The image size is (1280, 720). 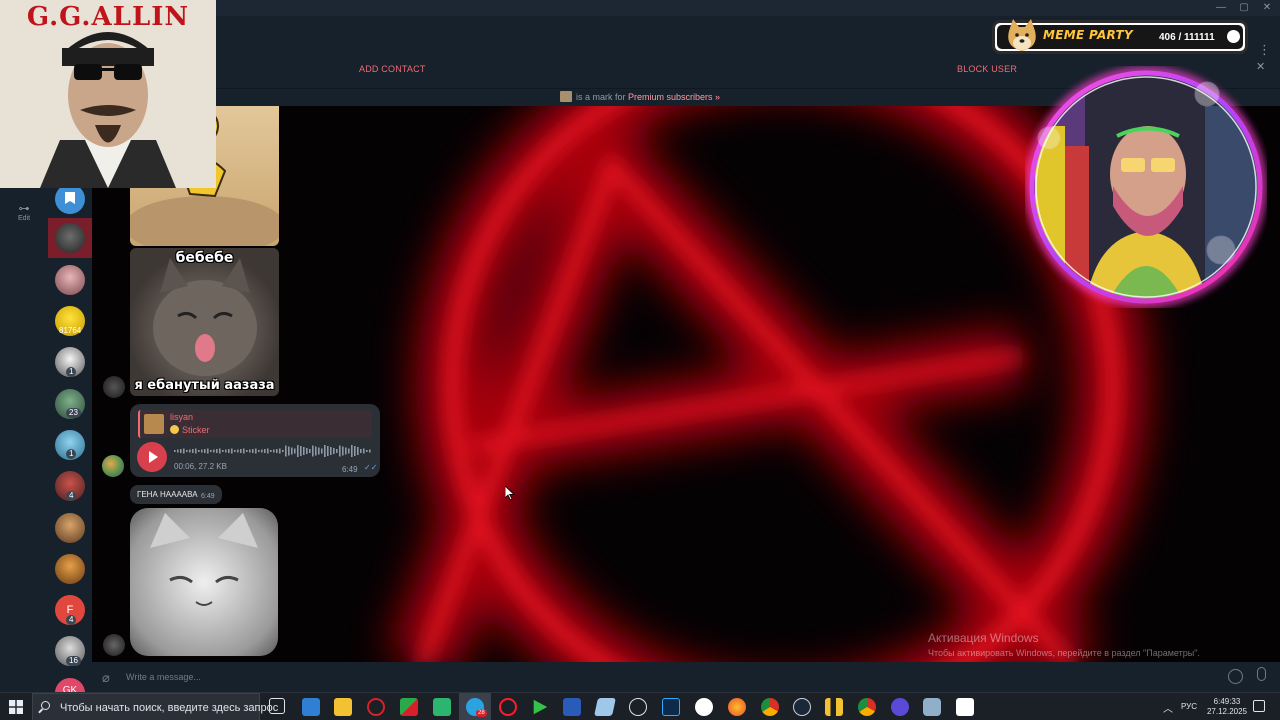 I want to click on sticker-cat-laughing: бебебе я ебанутый аазаза, so click(x=204, y=322).